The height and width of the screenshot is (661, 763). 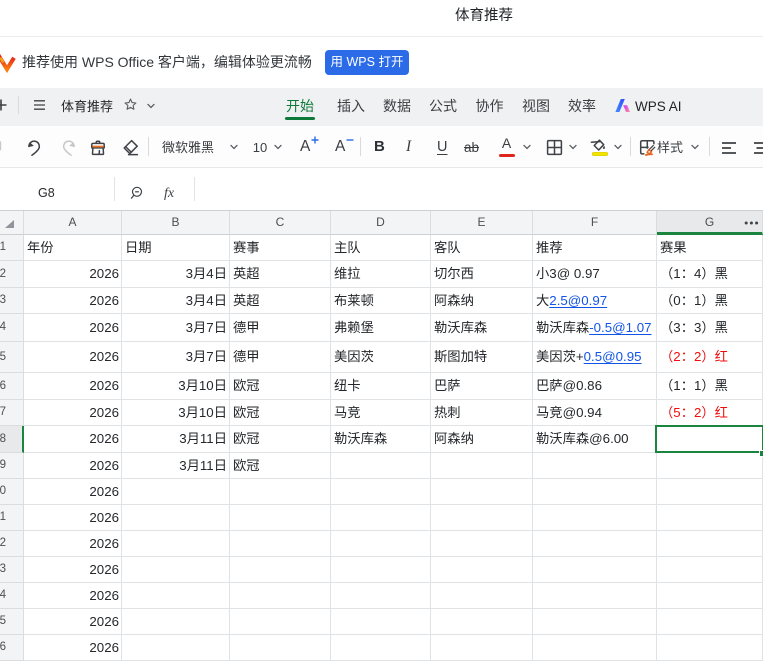 I want to click on cell-F2: 小3@ 0.97, so click(x=595, y=274).